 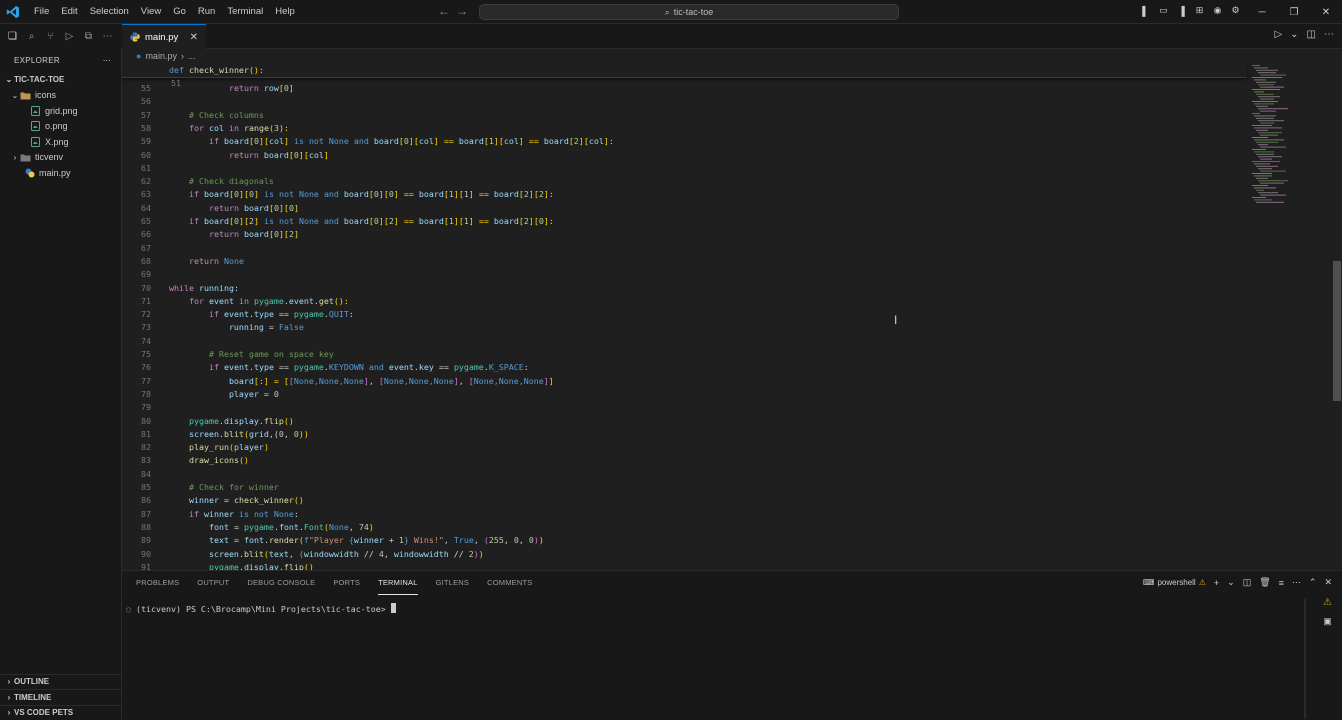 I want to click on panel-tab-terminal: TERMINAL, so click(x=398, y=583).